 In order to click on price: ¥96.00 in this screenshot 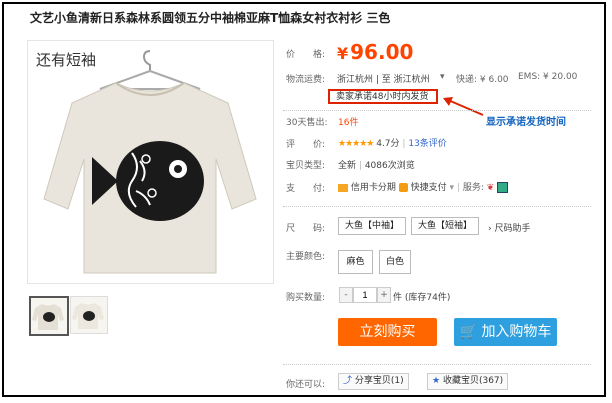, I will do `click(375, 52)`.